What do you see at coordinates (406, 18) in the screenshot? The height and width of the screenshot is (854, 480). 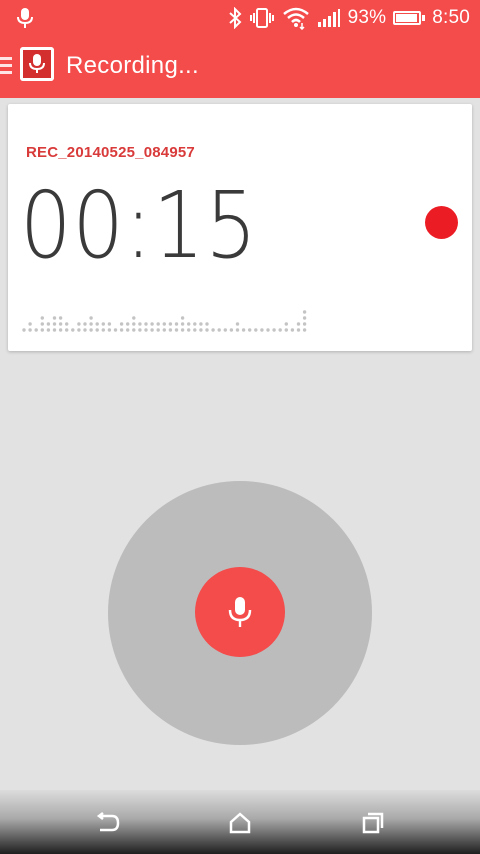 I see `battery-level-fill` at bounding box center [406, 18].